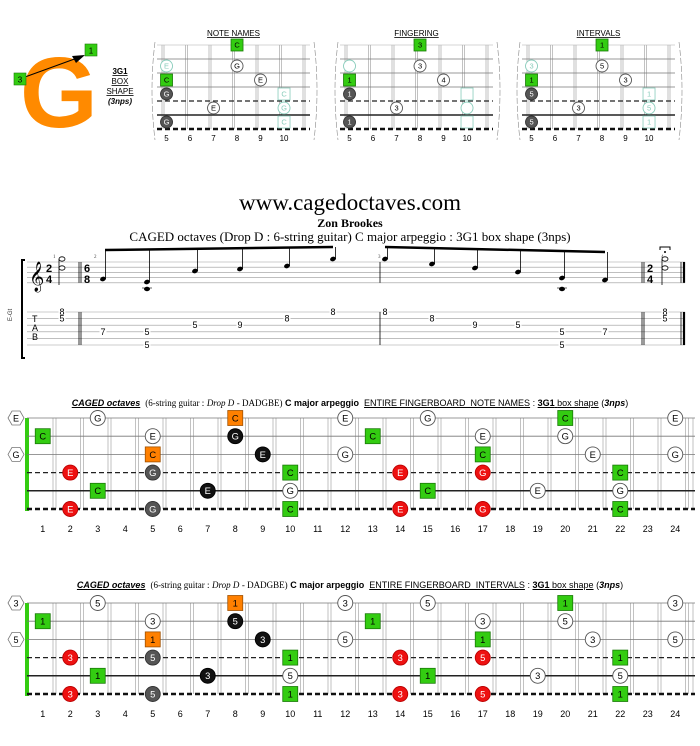  What do you see at coordinates (16, 418) in the screenshot?
I see `open-string-marker: E` at bounding box center [16, 418].